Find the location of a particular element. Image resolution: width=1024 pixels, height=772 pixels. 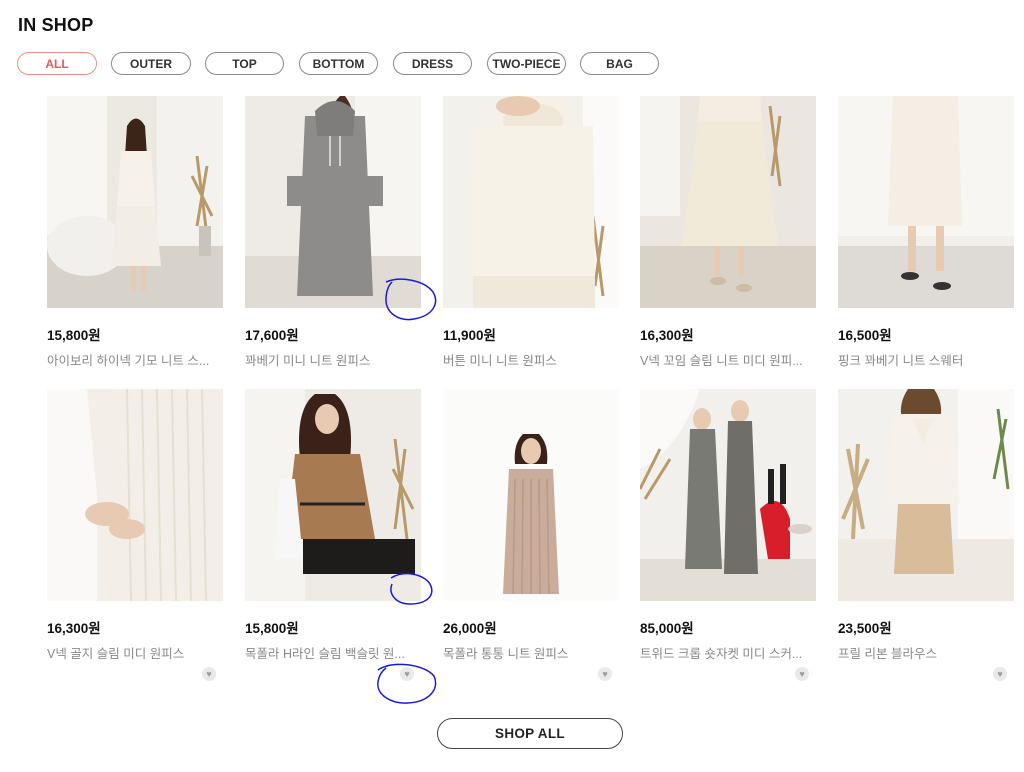

product-name: 버튼 미니 니트 원피스 is located at coordinates (531, 359).